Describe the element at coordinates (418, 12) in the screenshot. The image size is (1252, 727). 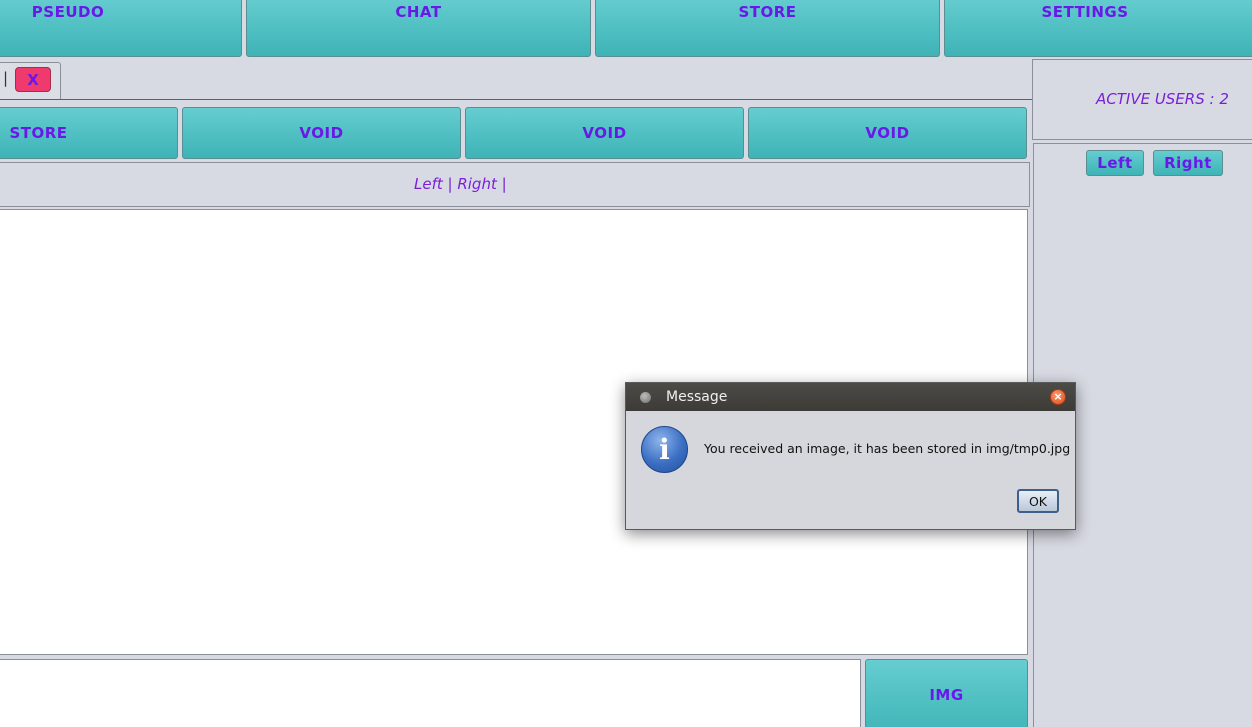
I see `chat-label: CHAT` at that location.